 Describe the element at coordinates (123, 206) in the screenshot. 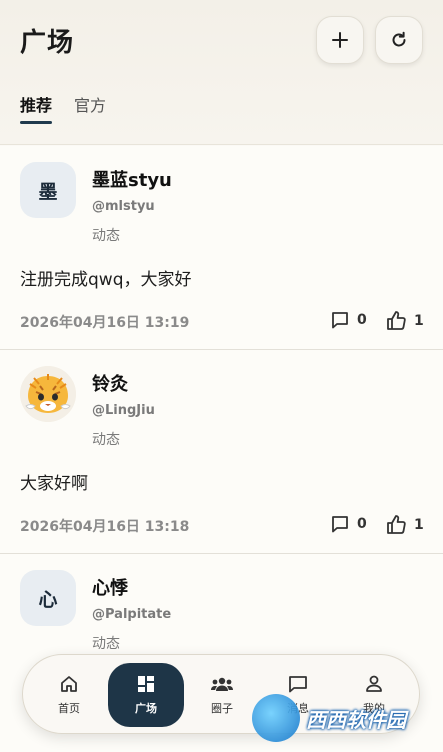

I see `post-handle: @mlstyu` at that location.